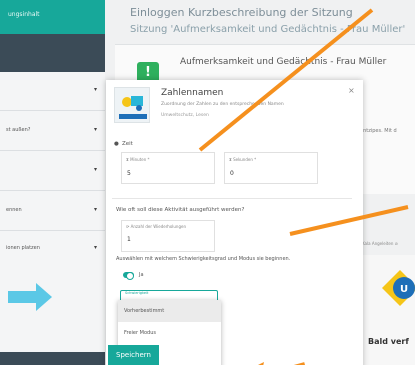 Image resolution: width=415 pixels, height=365 pixels. I want to click on time-section-label: Zeit, so click(127, 144).